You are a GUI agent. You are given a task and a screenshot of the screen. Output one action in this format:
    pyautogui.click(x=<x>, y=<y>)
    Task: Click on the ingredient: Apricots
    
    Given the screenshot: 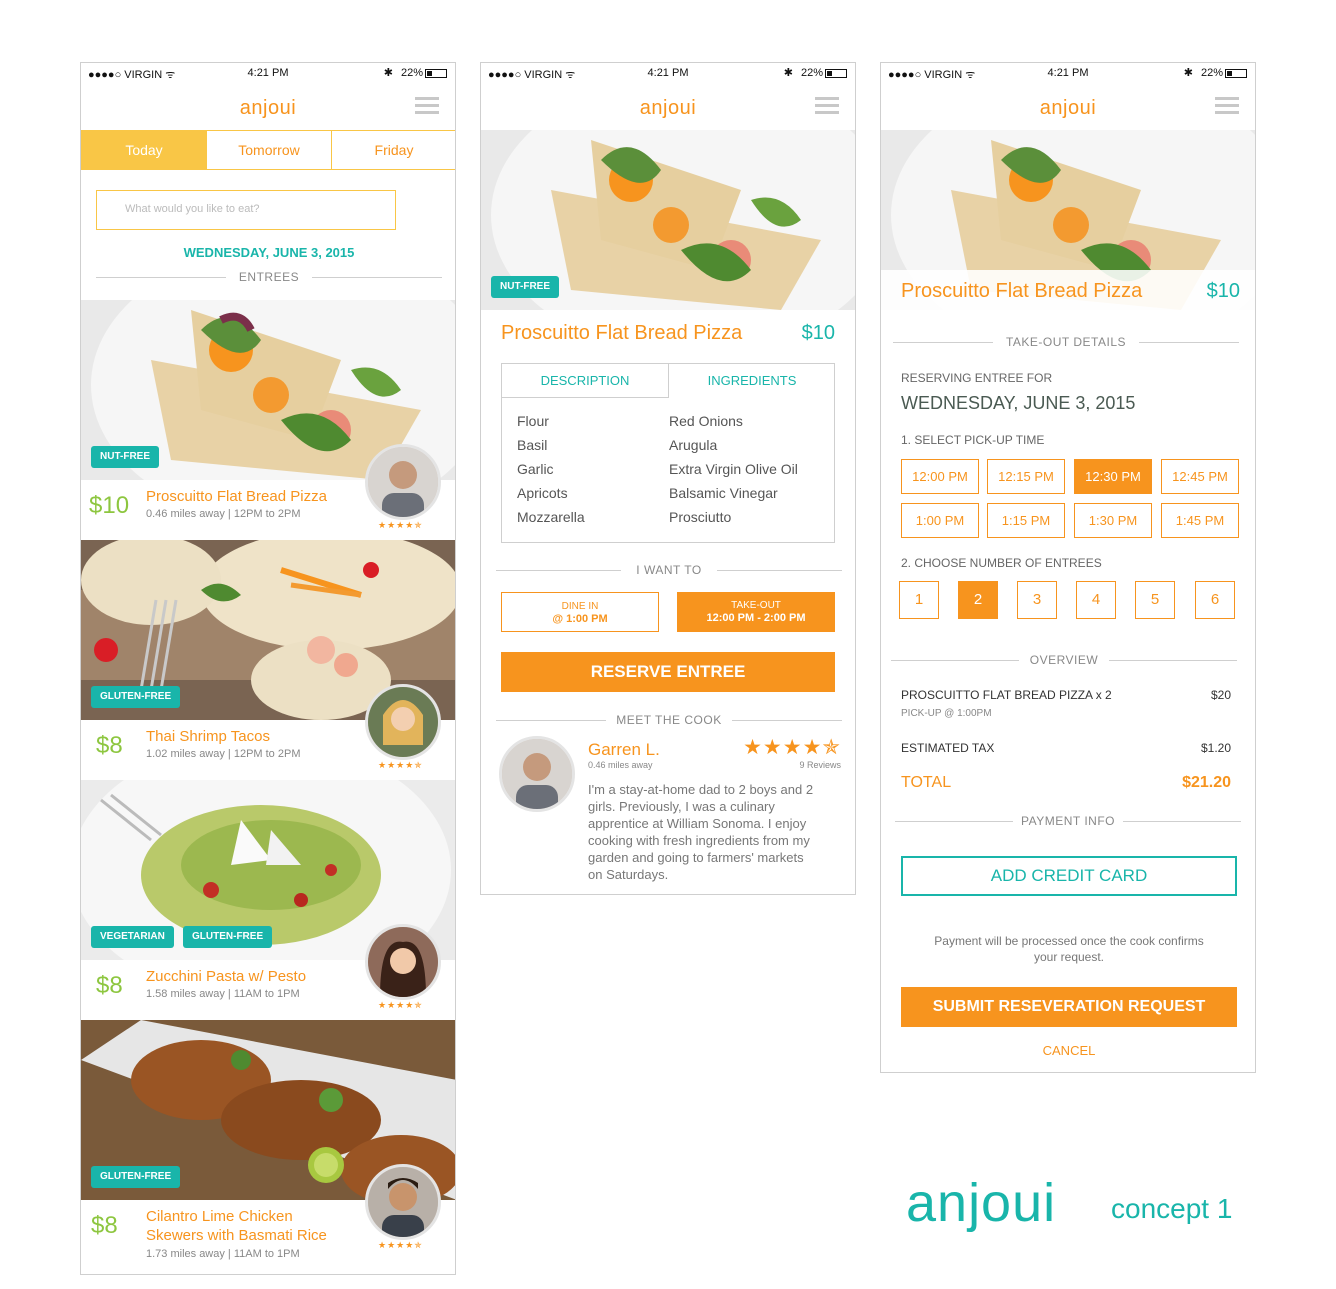 What is the action you would take?
    pyautogui.click(x=542, y=493)
    